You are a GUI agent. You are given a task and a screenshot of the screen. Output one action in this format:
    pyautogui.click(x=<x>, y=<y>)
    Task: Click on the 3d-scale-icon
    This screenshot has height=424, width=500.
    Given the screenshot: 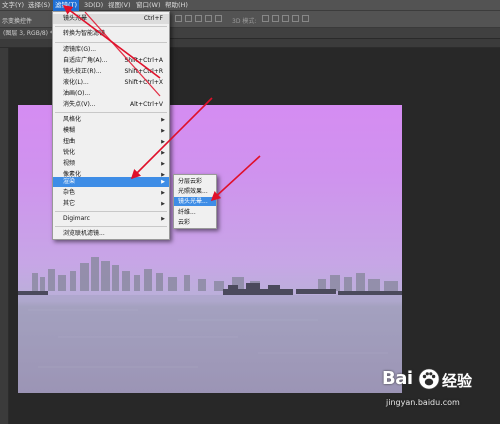 What is the action you would take?
    pyautogui.click(x=305, y=18)
    